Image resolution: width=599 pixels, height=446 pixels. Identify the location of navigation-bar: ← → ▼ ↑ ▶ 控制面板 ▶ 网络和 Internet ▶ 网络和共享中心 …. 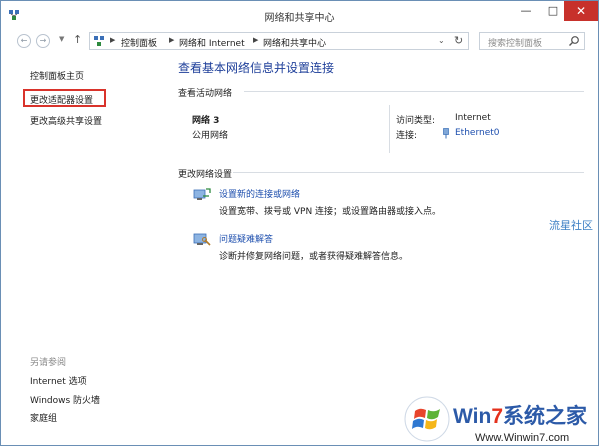
(299, 41).